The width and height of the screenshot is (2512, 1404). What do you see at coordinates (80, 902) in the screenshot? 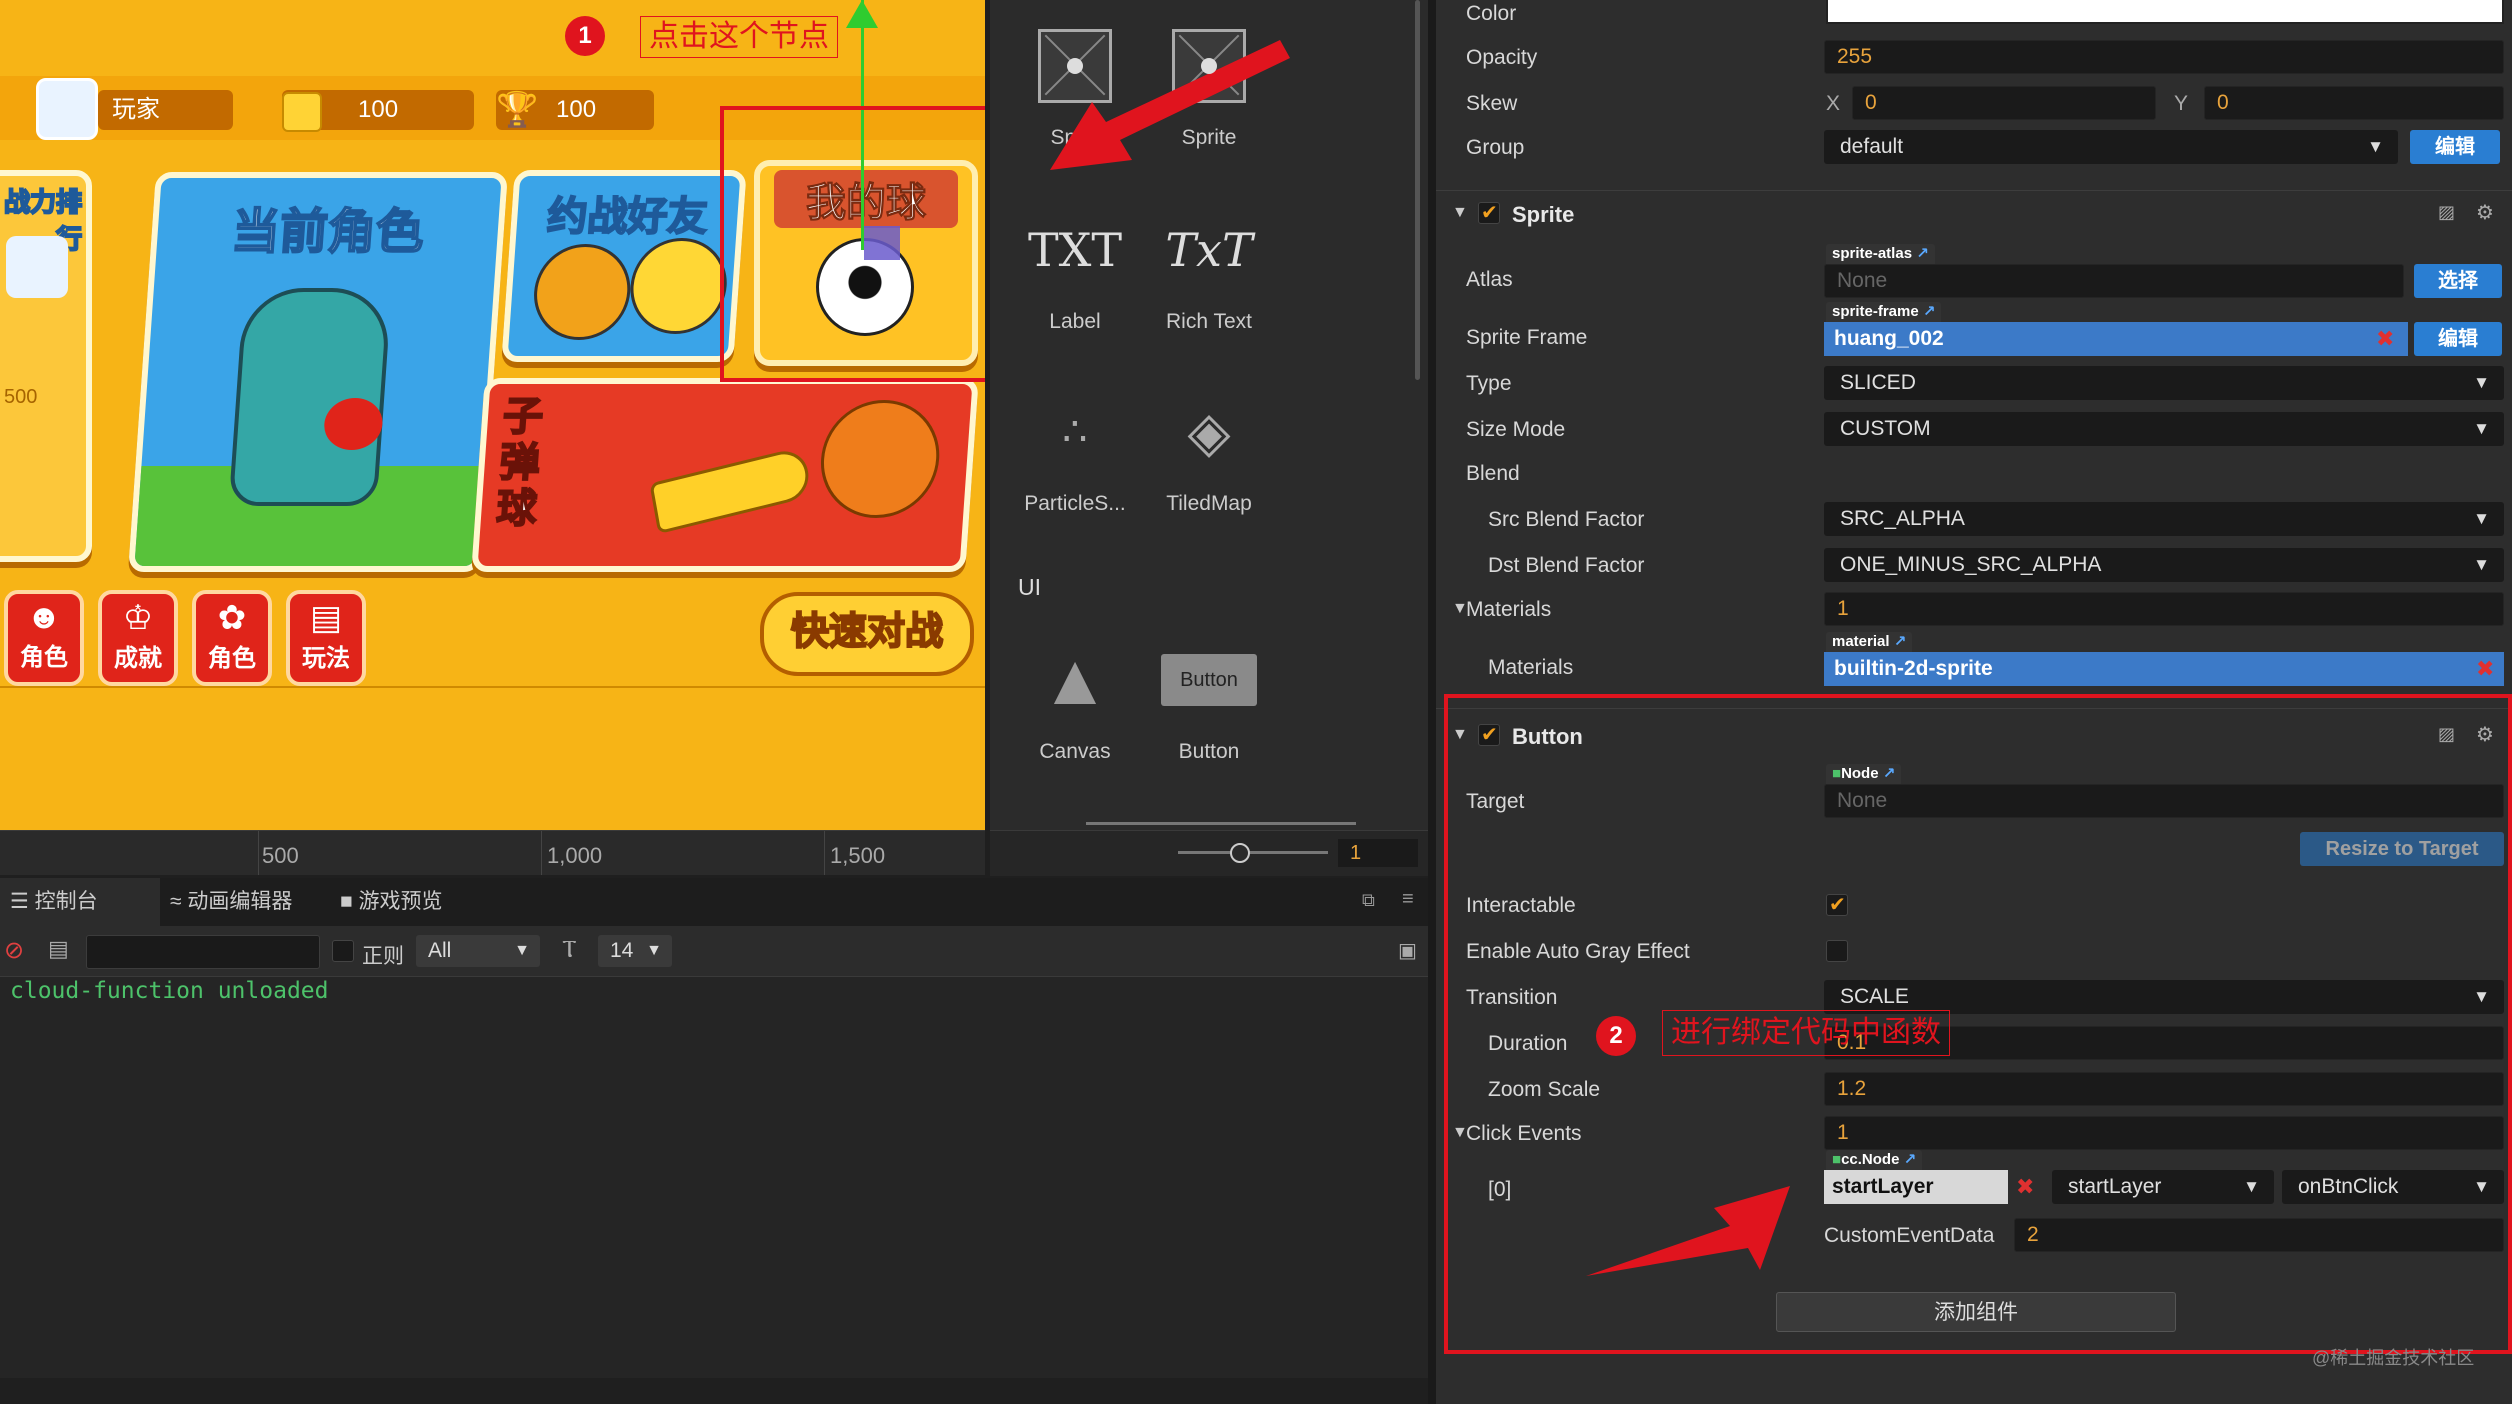
I see `tab-console: ☰ 控制台` at bounding box center [80, 902].